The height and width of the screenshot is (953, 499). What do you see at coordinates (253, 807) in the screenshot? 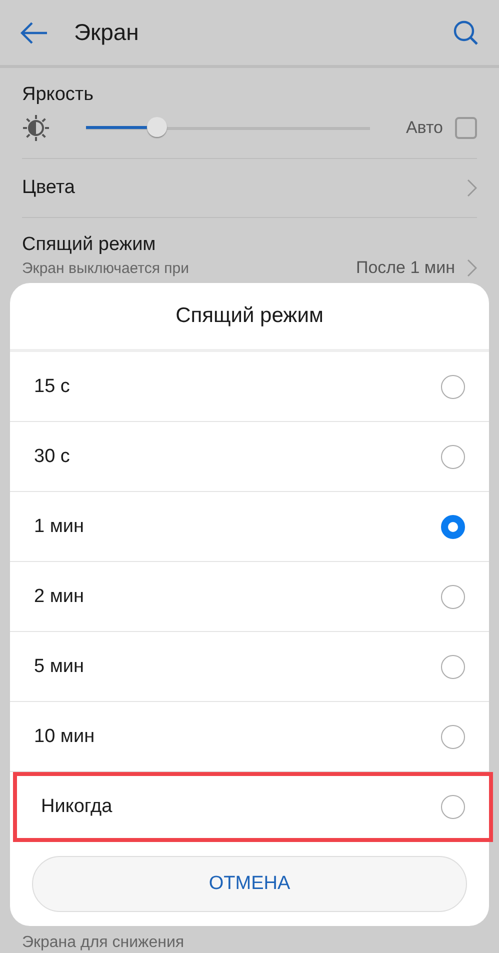
I see `highlighted-option: Никогда` at bounding box center [253, 807].